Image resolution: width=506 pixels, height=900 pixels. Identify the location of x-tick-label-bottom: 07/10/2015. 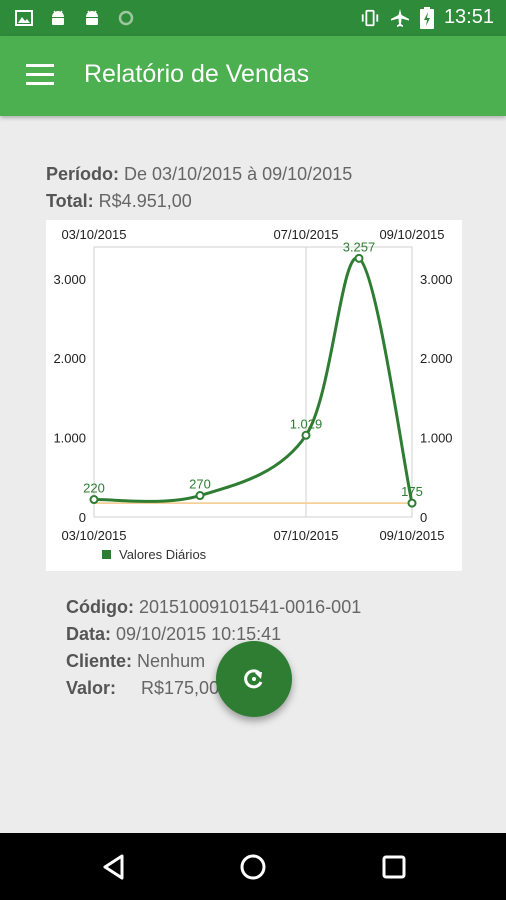
(305, 535).